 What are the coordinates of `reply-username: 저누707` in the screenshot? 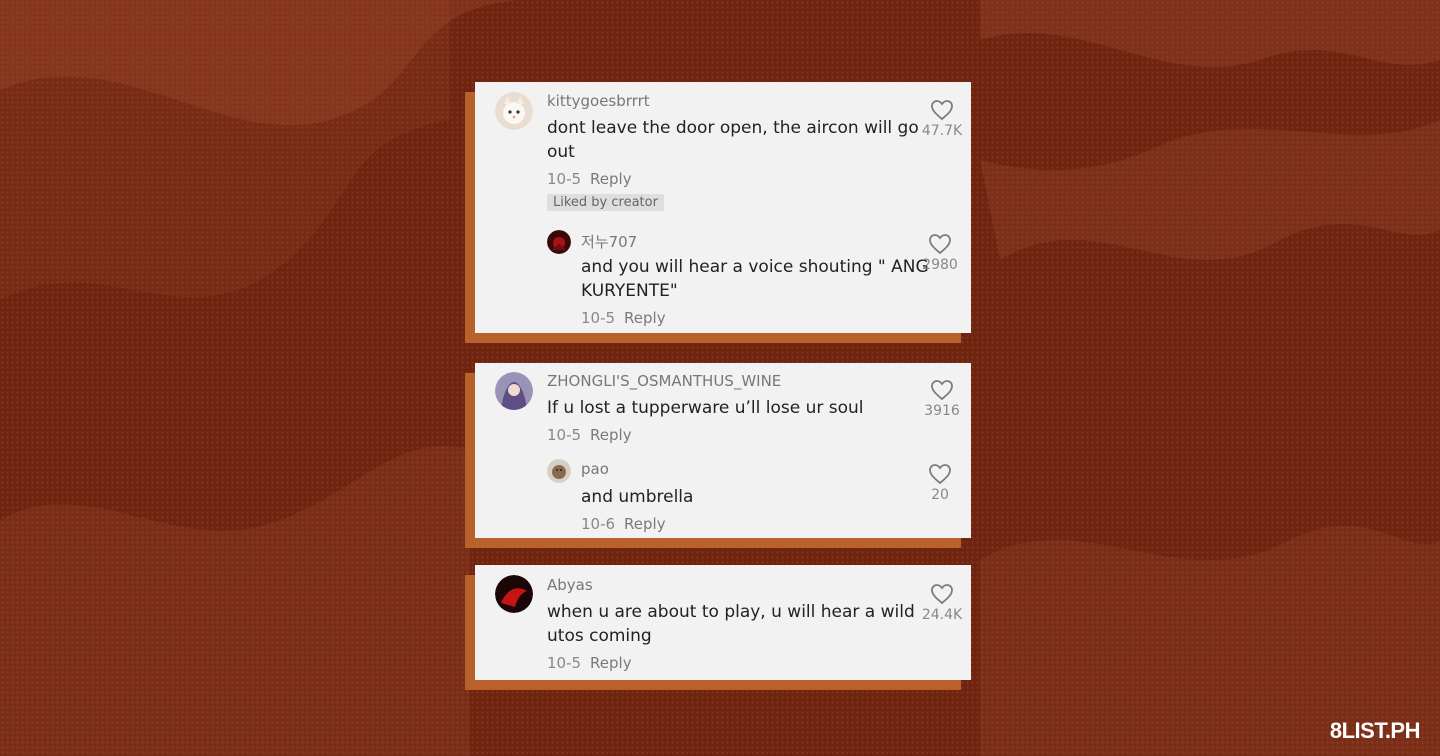 It's located at (609, 241).